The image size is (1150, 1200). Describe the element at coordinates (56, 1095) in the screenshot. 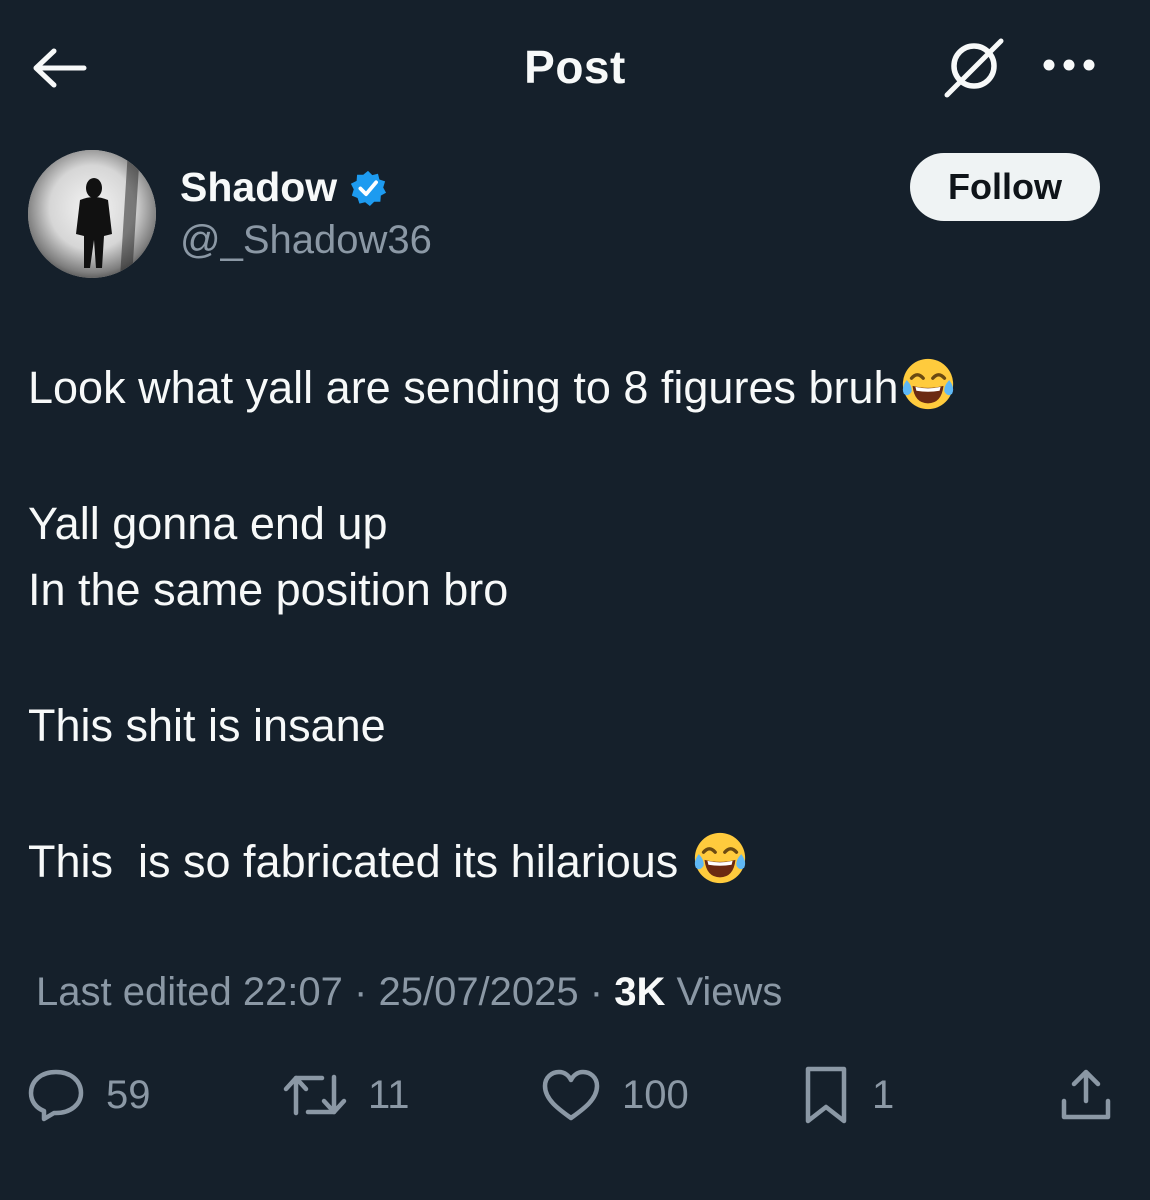

I see `reply-icon` at that location.